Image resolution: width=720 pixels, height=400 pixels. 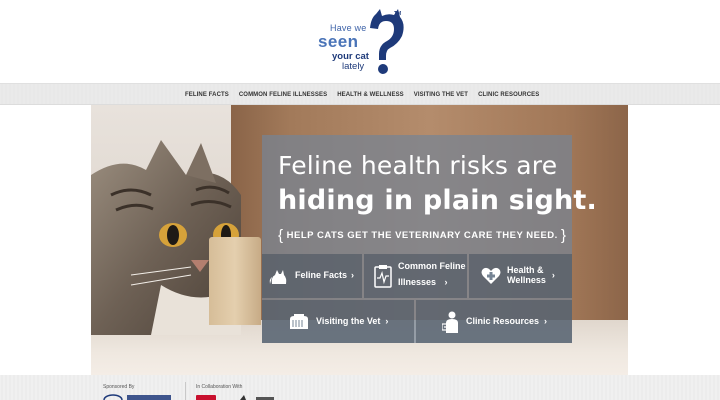 I want to click on nav-item-visiting-the-vet: VISITING THE VET, so click(x=441, y=95).